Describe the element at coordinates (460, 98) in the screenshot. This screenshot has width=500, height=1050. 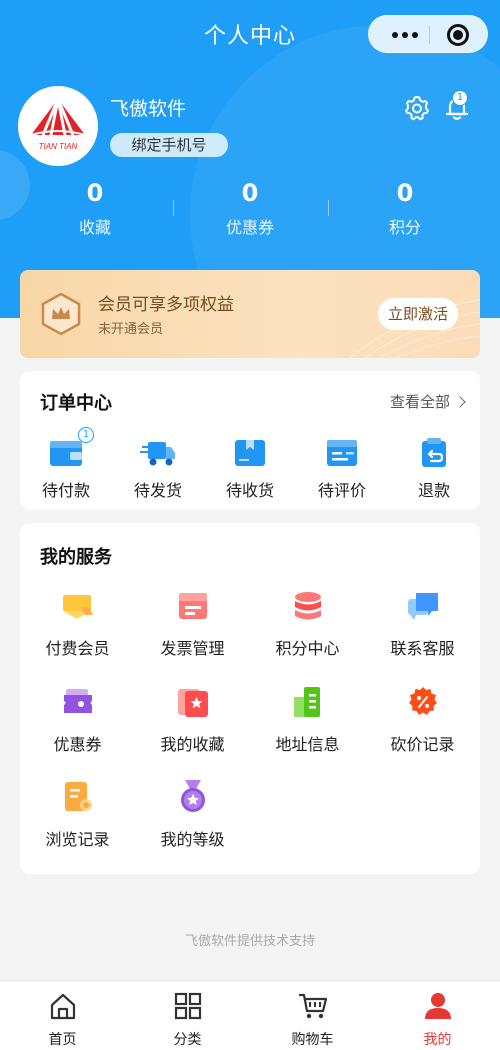
I see `notification-badge: 1` at that location.